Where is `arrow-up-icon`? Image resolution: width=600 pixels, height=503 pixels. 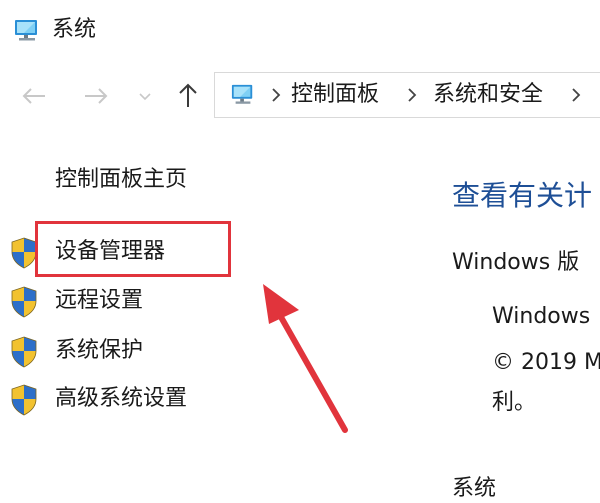 arrow-up-icon is located at coordinates (188, 95).